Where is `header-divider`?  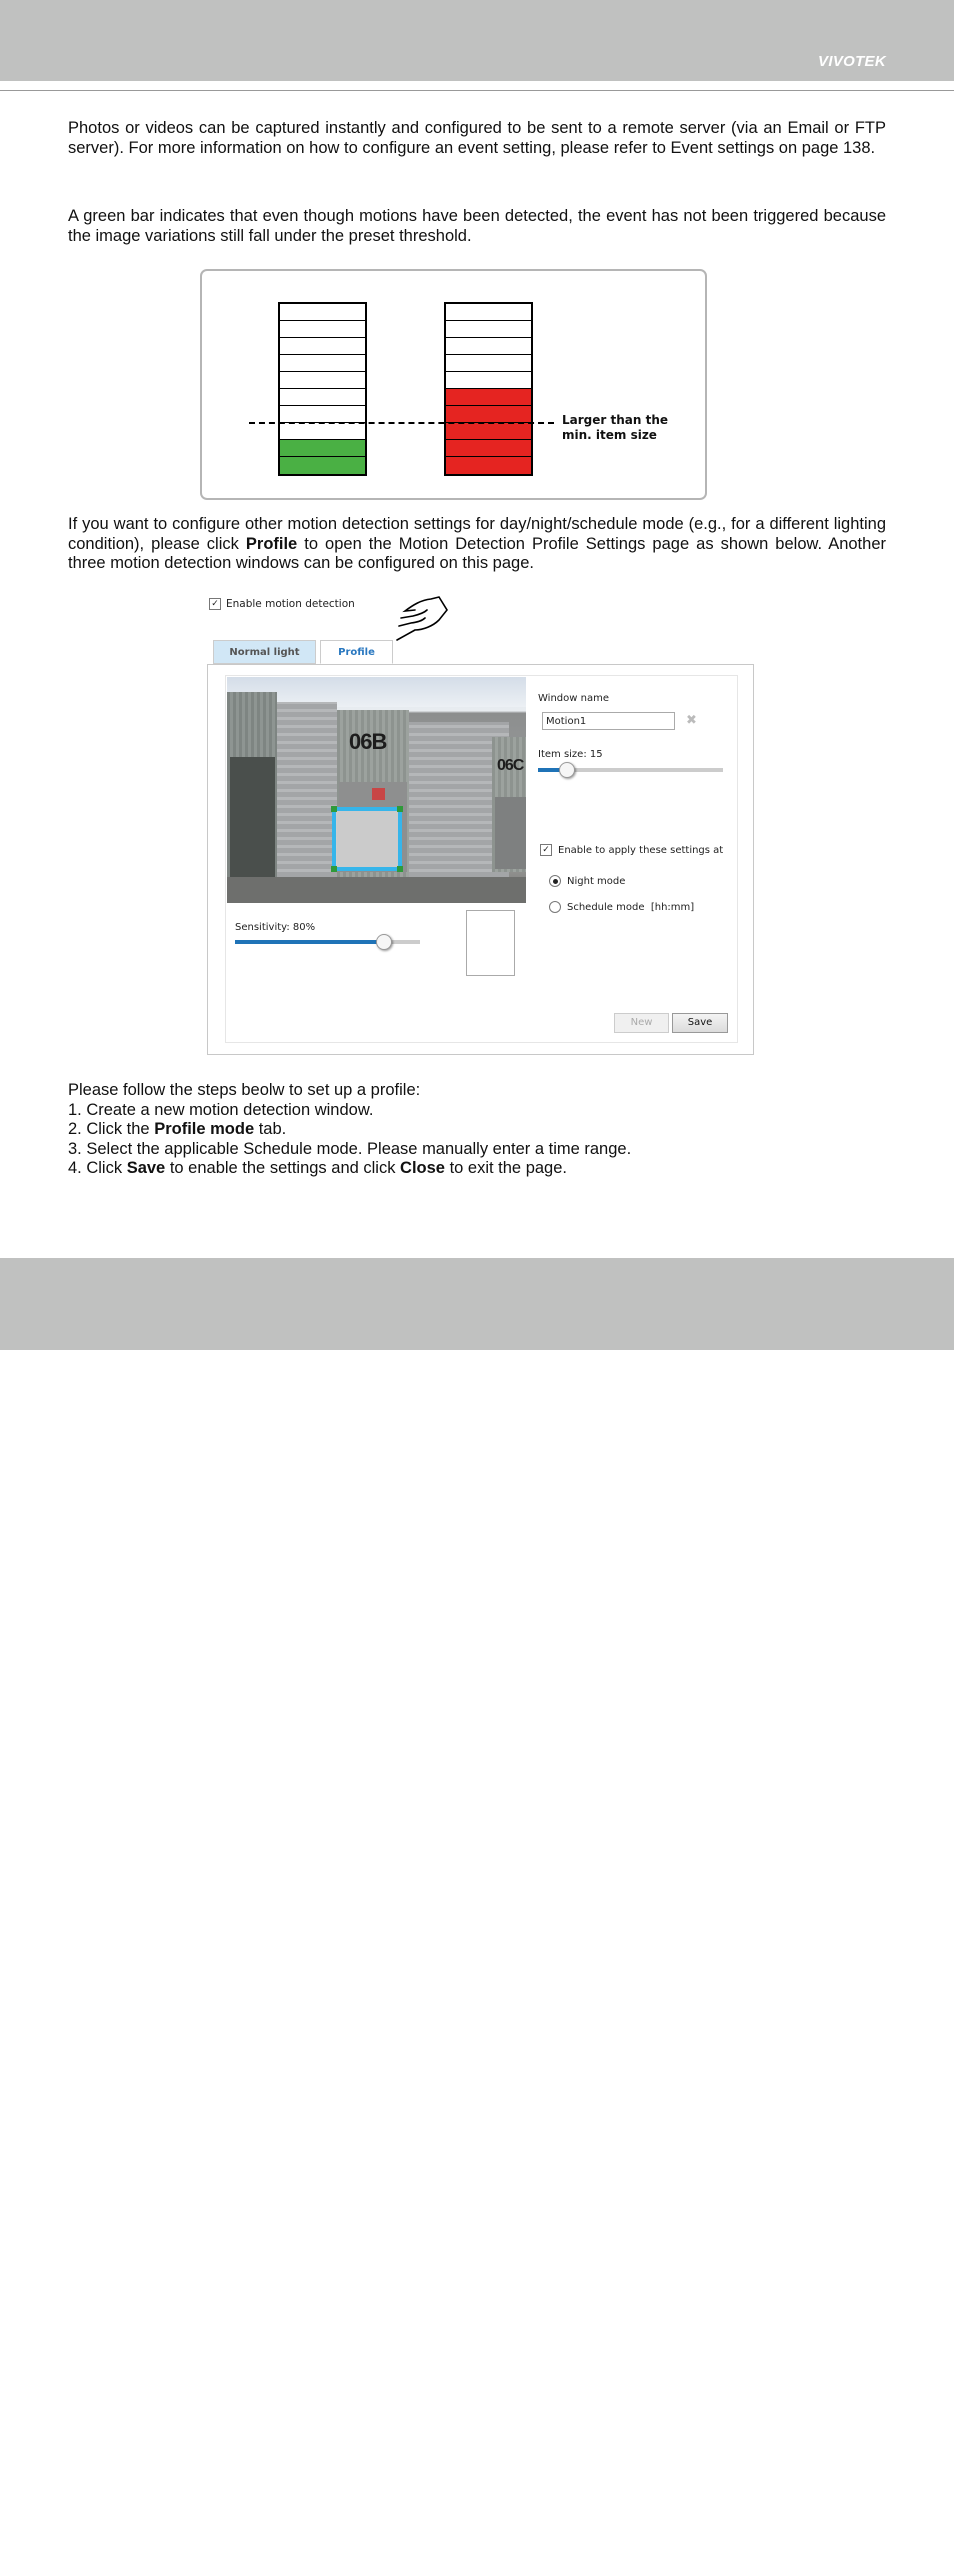 header-divider is located at coordinates (477, 90).